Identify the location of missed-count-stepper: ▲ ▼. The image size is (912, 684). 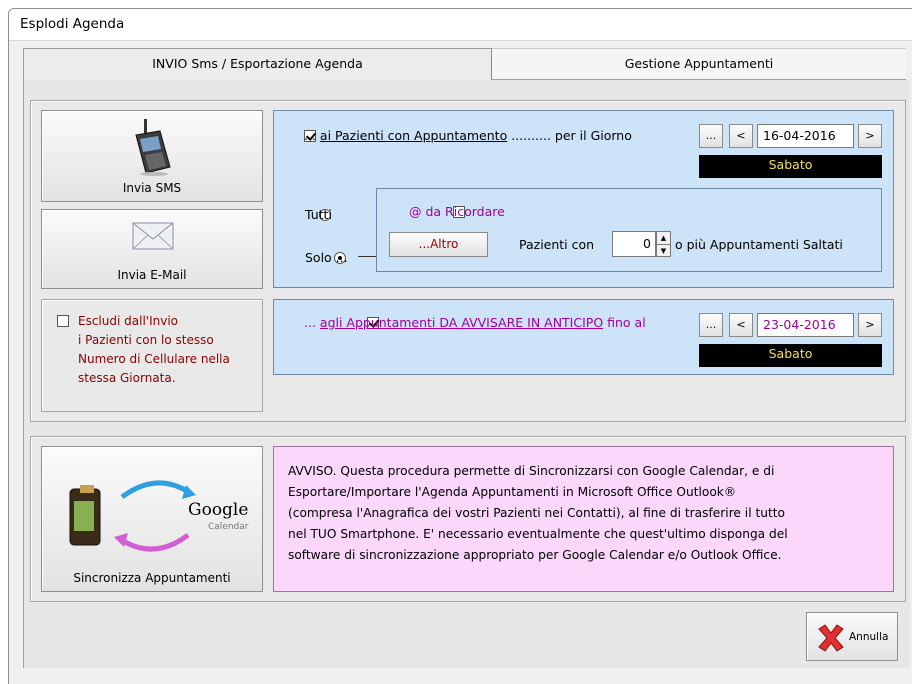
(663, 244).